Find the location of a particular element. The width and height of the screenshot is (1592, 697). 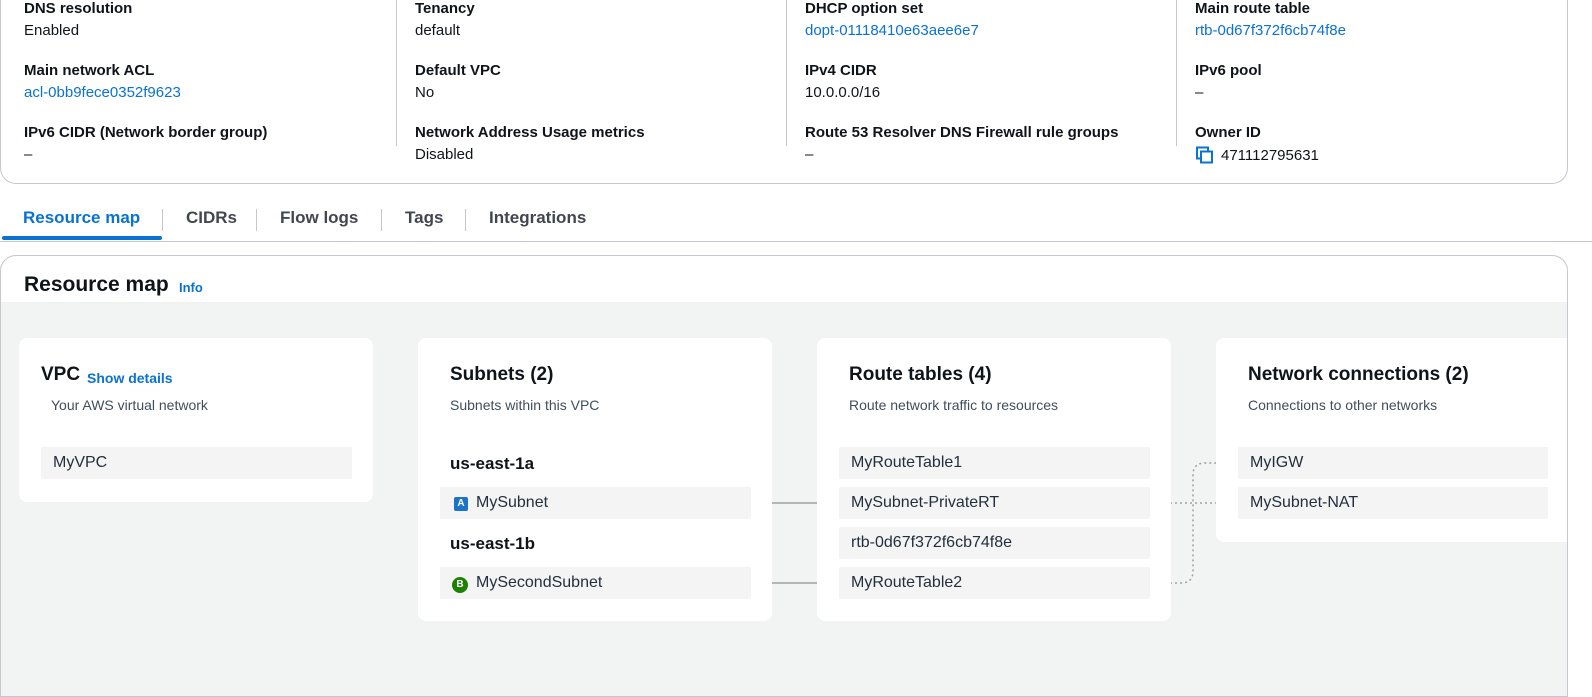

show-details-link: Show details is located at coordinates (130, 378).